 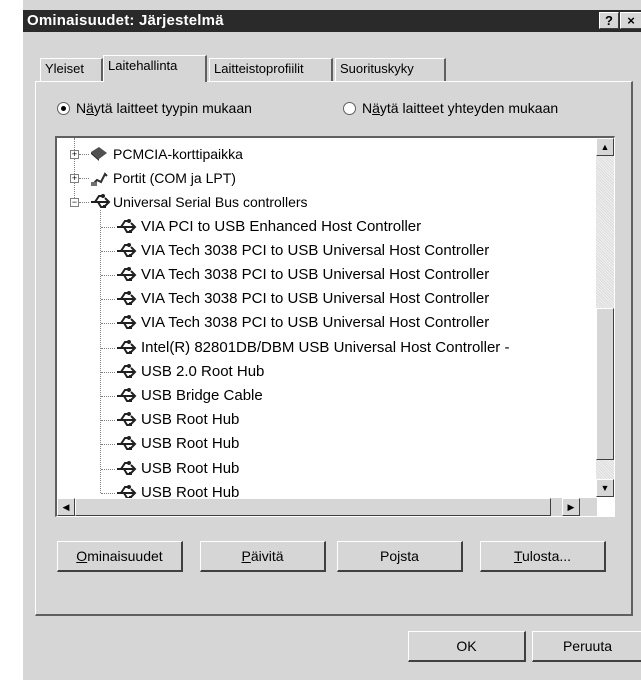 I want to click on window-title: Ominaisuudet: Järjestelmä, so click(x=125, y=20).